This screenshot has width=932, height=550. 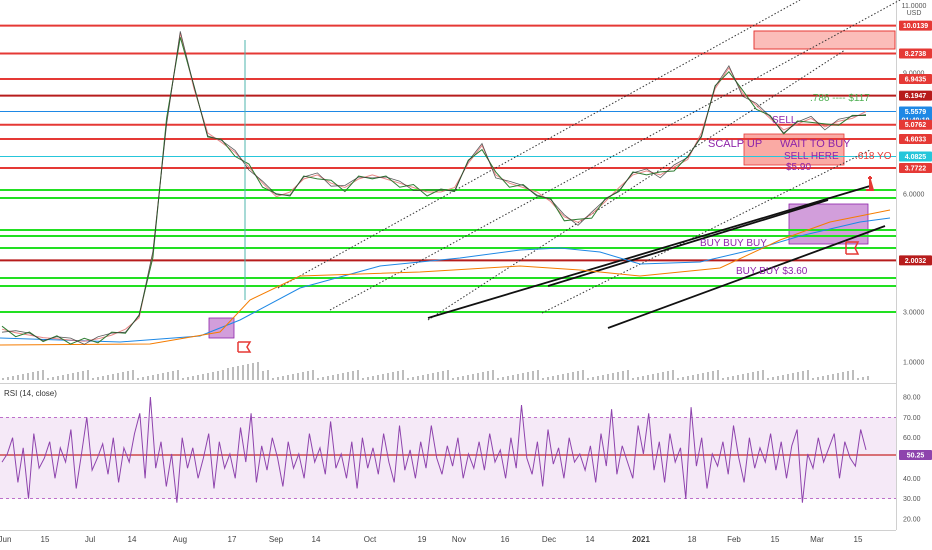 I want to click on price-axis-tick: 3.0000, so click(x=914, y=313).